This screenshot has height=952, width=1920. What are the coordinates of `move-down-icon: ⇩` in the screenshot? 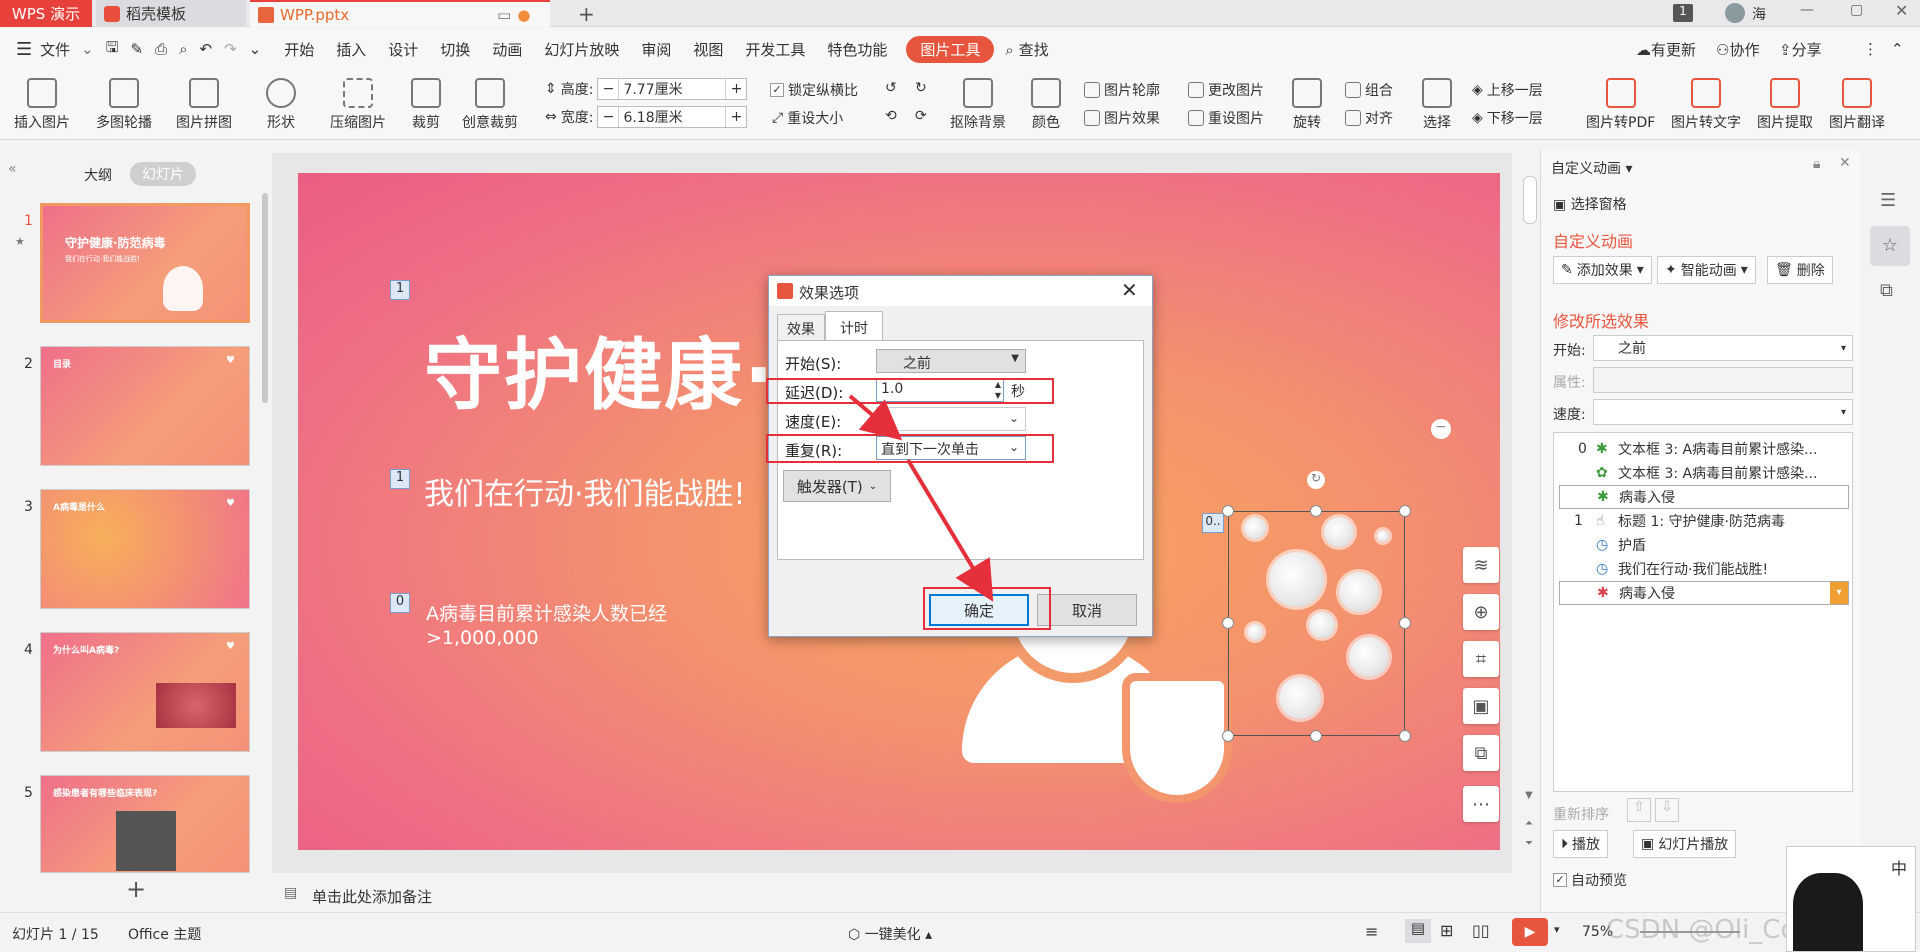 It's located at (1667, 810).